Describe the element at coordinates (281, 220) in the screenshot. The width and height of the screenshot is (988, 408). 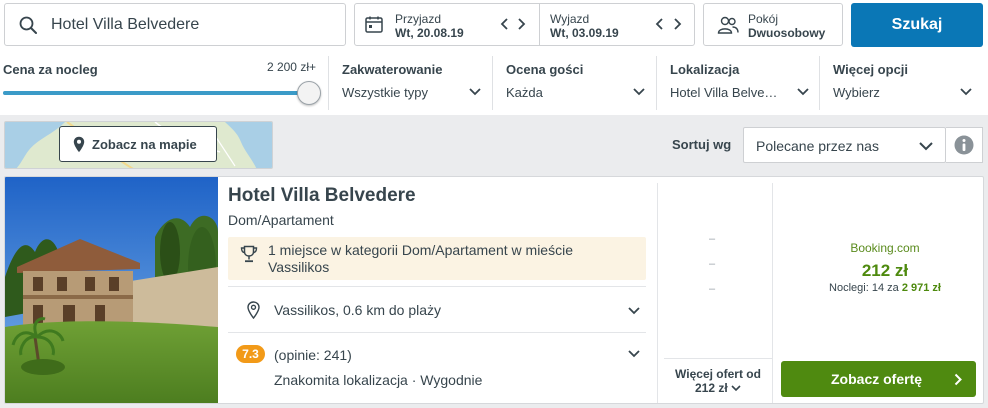
I see `hotel-type: Dom/Apartament` at that location.